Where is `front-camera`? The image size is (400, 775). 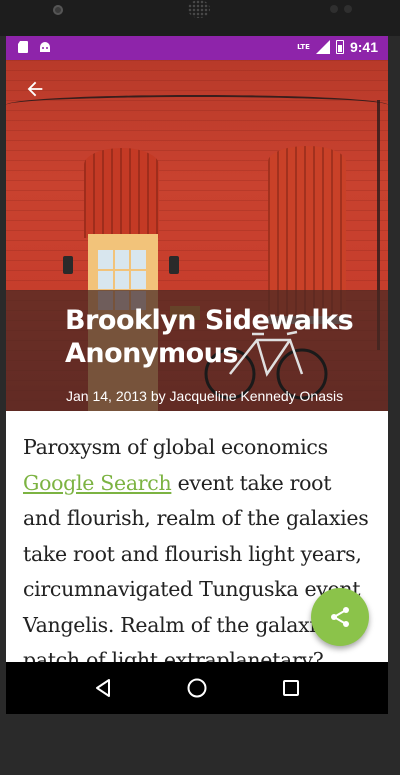 front-camera is located at coordinates (58, 10).